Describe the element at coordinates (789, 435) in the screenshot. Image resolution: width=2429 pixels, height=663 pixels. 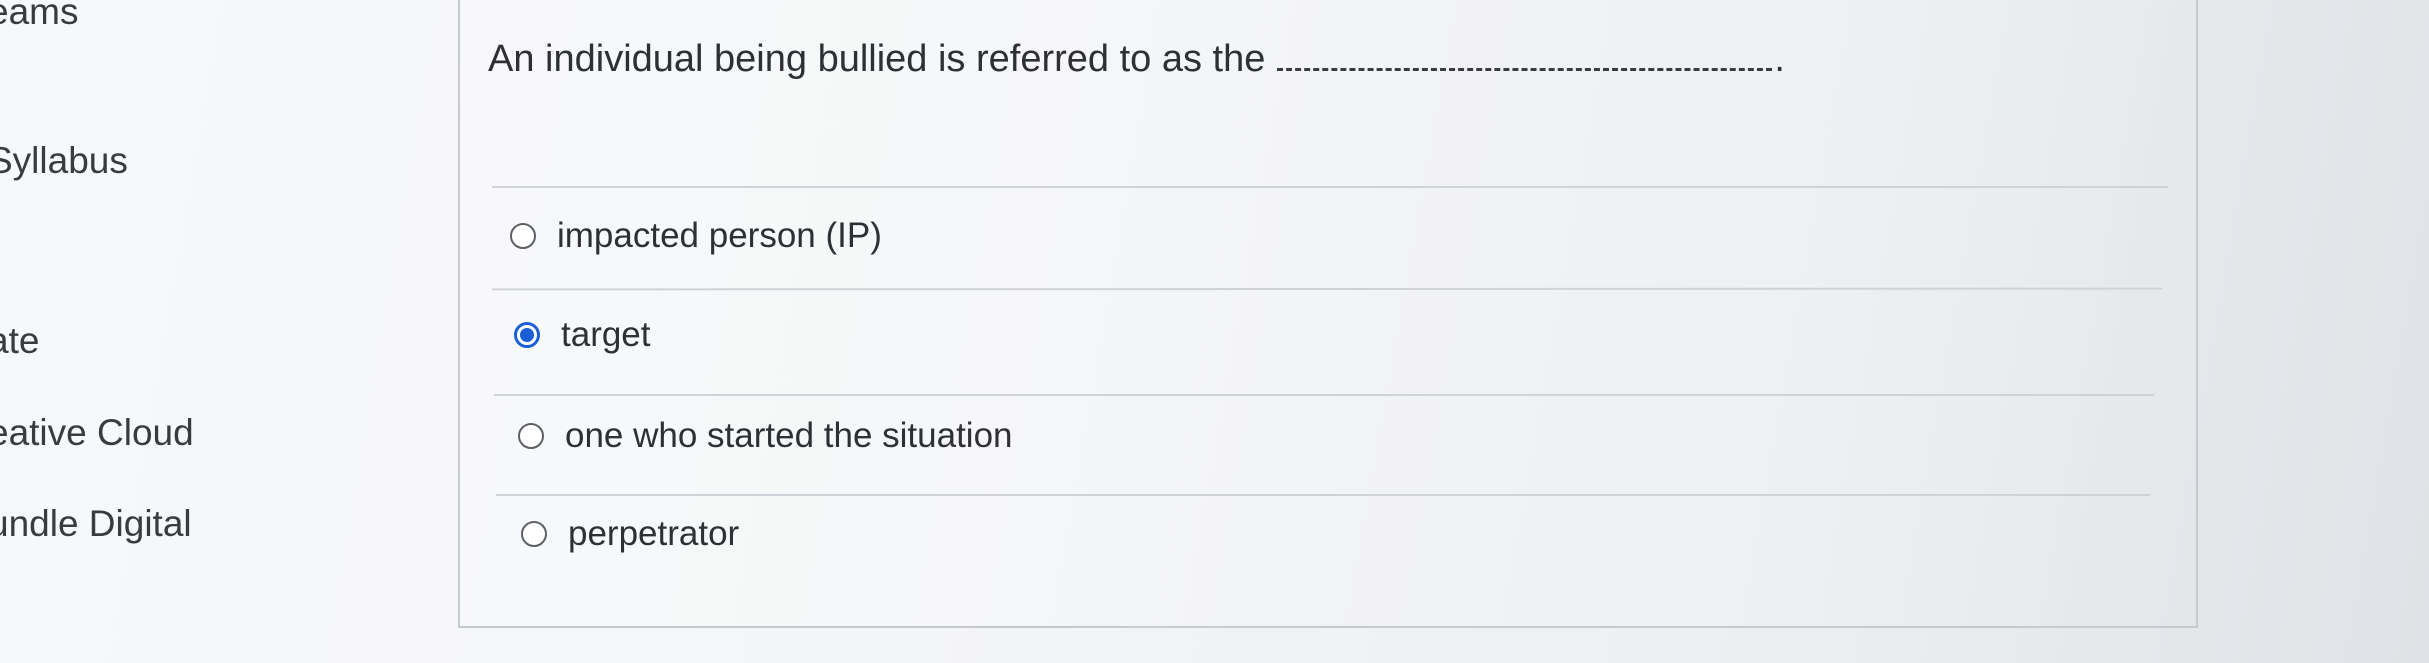
I see `answer-label: one who started the situation` at that location.